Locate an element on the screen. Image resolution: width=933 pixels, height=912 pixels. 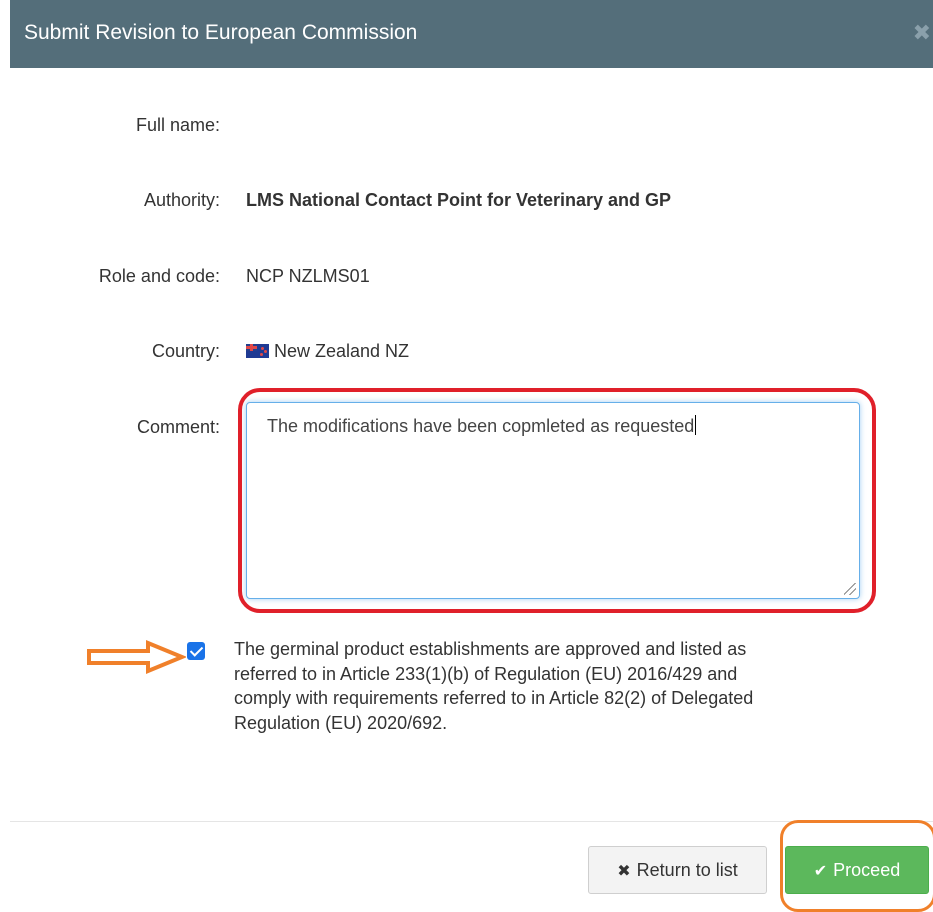
consent-checkbox is located at coordinates (196, 651).